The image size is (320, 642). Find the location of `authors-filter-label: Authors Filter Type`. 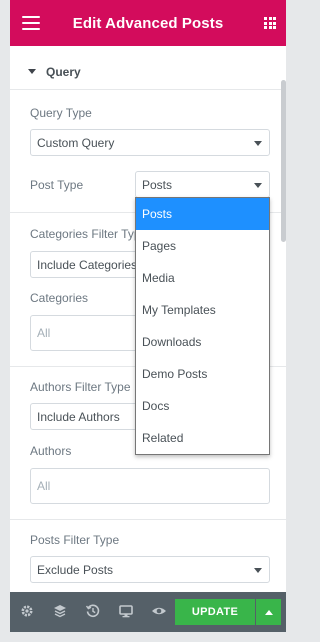

authors-filter-label: Authors Filter Type is located at coordinates (80, 387).